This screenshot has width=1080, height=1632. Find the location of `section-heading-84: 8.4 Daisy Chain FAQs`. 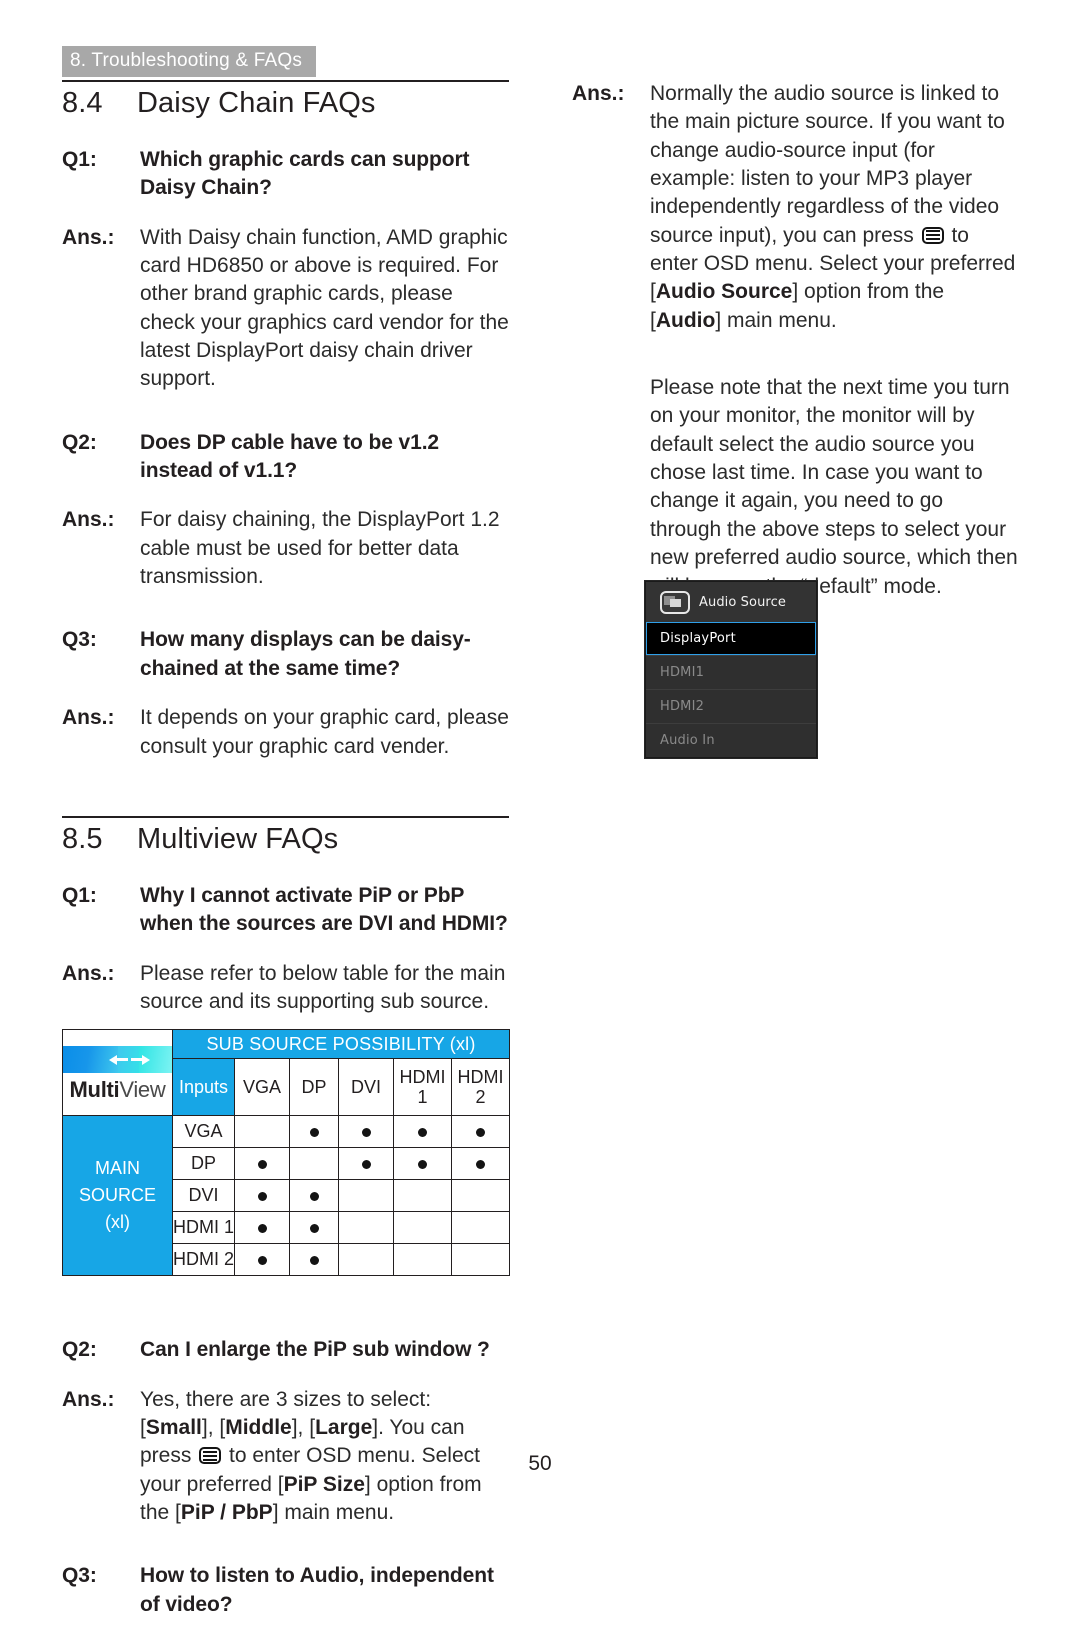

section-heading-84: 8.4 Daisy Chain FAQs is located at coordinates (285, 103).